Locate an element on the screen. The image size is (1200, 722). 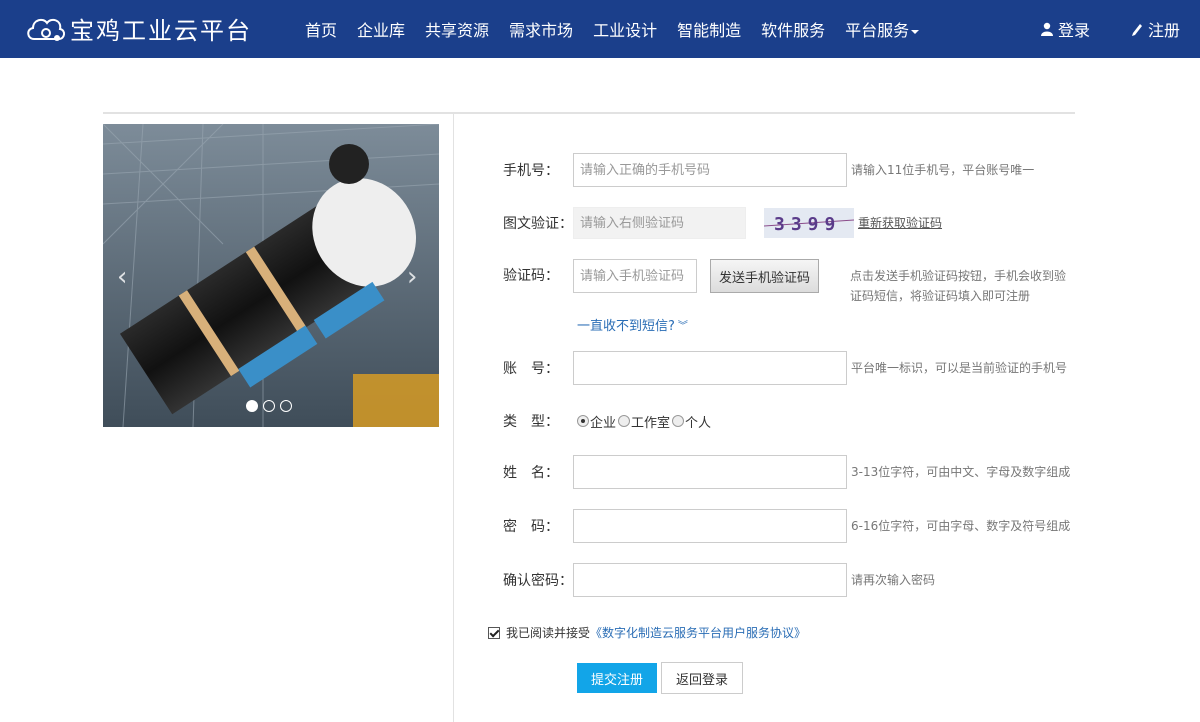
name-row: 姓 名： 3-13位字符，可由中文、字母及数字组成 is located at coordinates (786, 472).